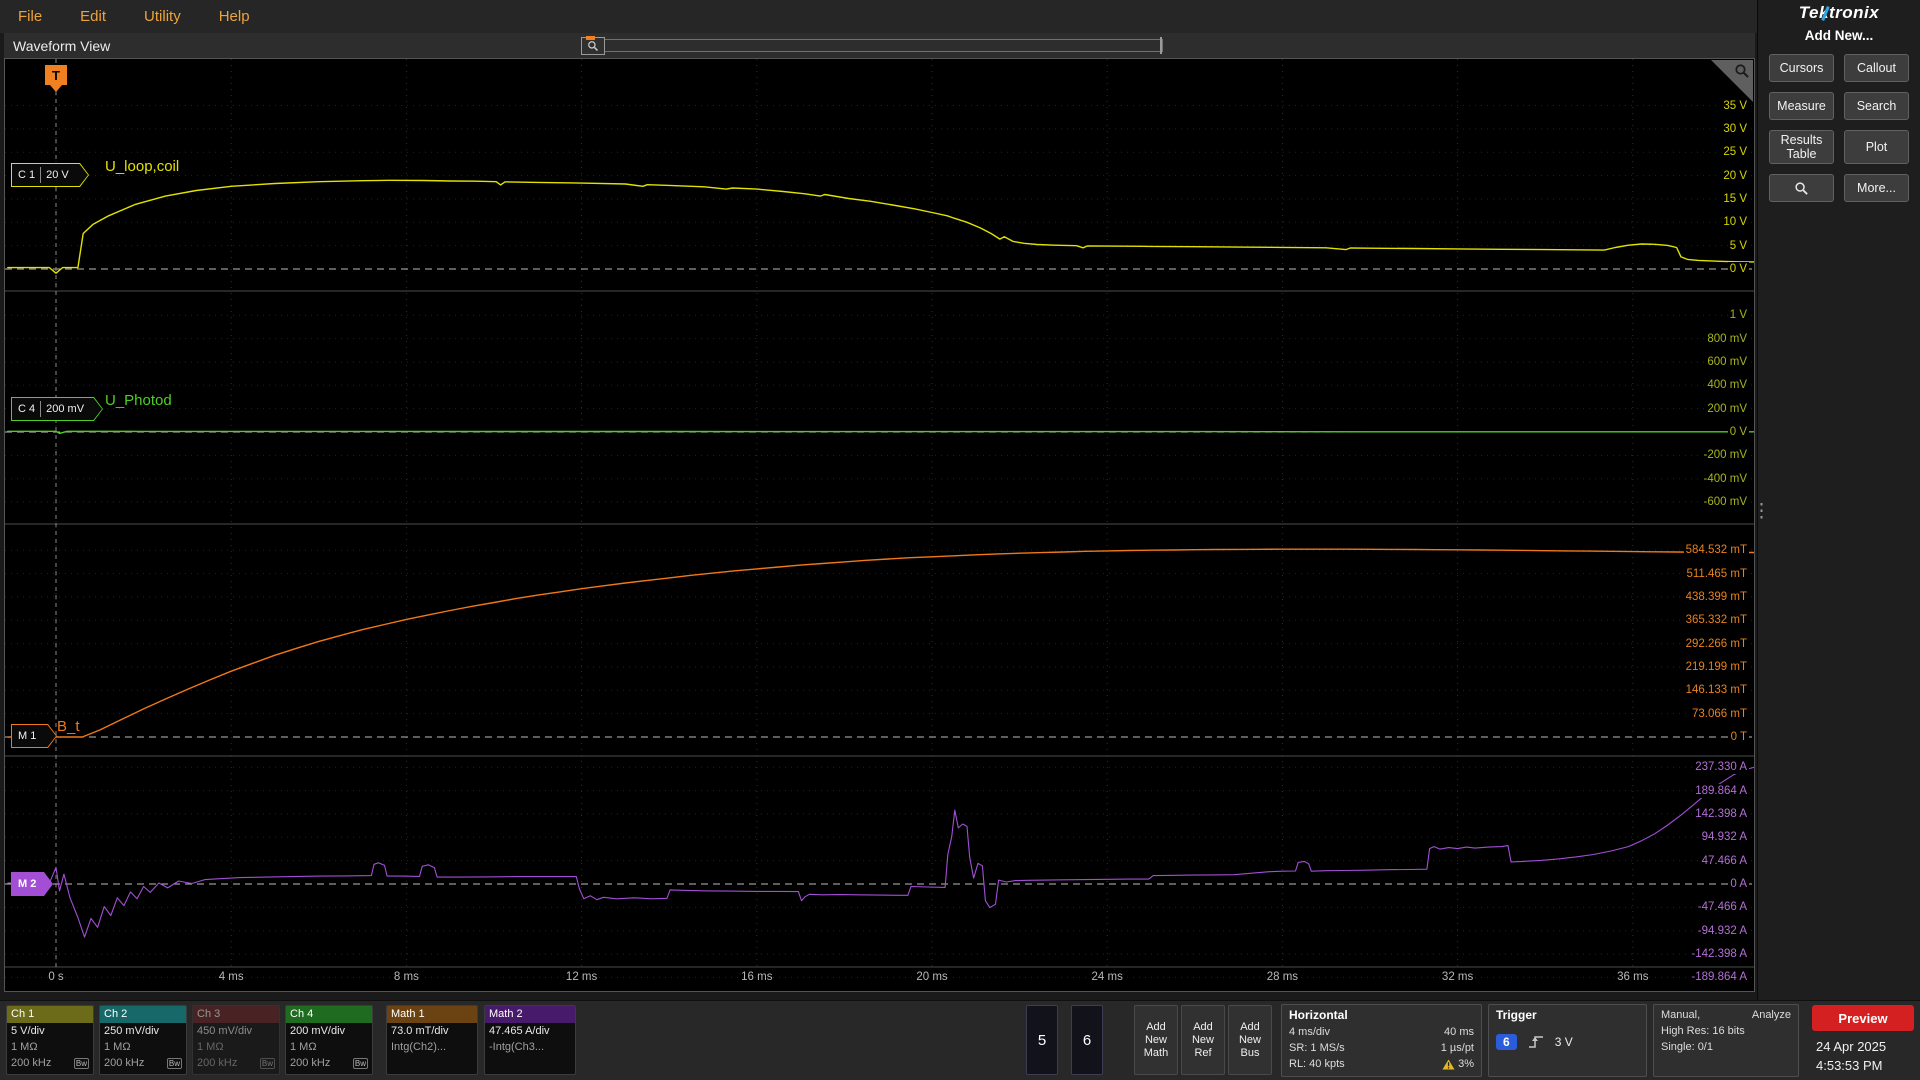 The image size is (1920, 1080). Describe the element at coordinates (1725, 478) in the screenshot. I see `scale-label-ch4: -400 mV` at that location.